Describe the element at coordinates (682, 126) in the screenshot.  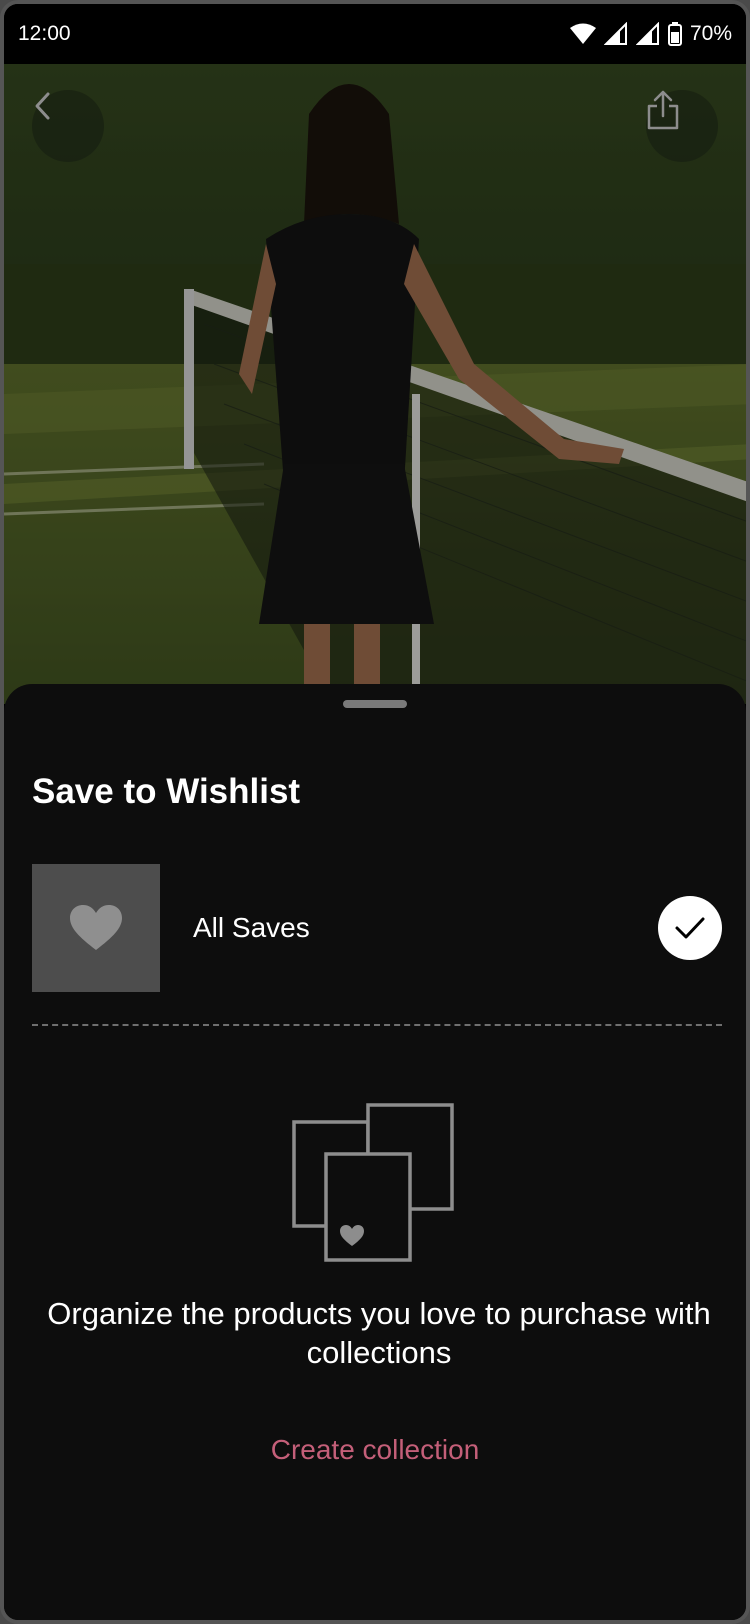
I see `share-button` at that location.